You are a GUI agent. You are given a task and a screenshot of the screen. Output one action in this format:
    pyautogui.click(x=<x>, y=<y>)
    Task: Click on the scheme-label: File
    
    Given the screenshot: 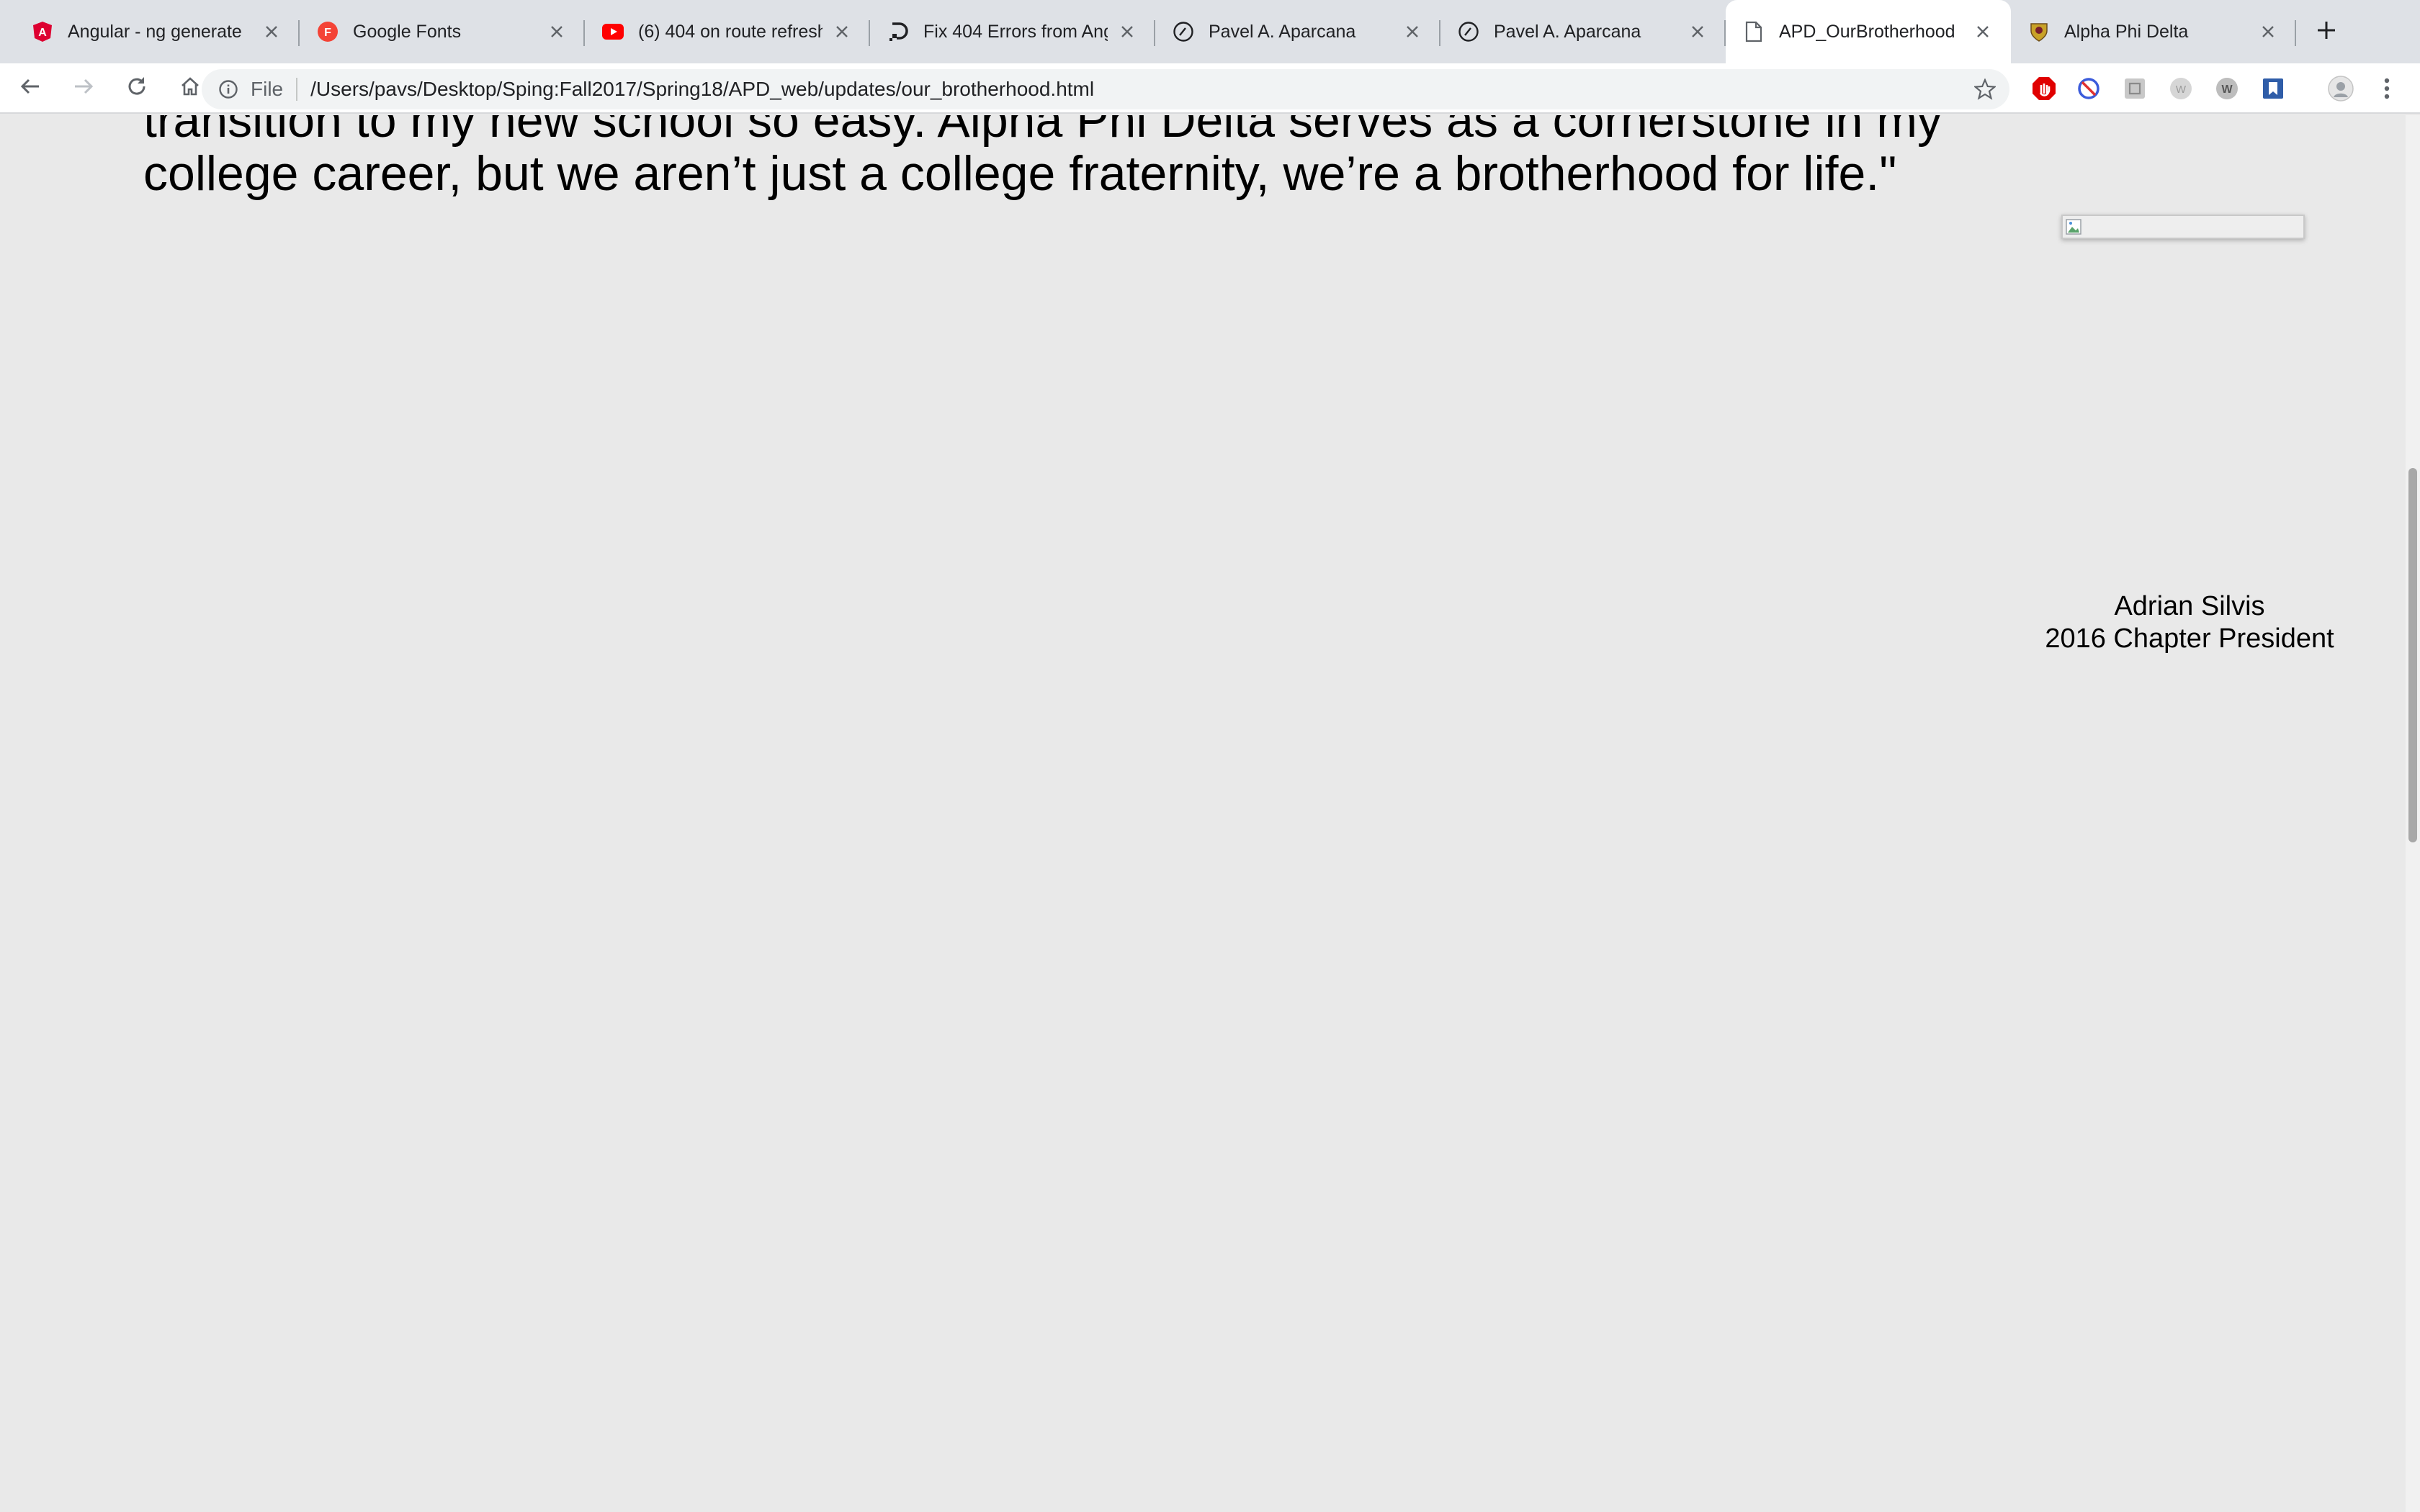 What is the action you would take?
    pyautogui.click(x=267, y=89)
    